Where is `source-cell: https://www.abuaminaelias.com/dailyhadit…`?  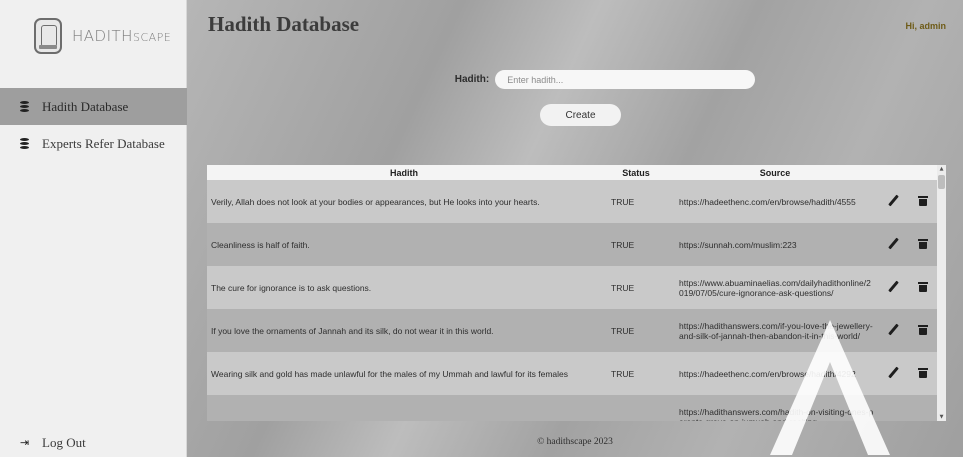 source-cell: https://www.abuaminaelias.com/dailyhadit… is located at coordinates (775, 287).